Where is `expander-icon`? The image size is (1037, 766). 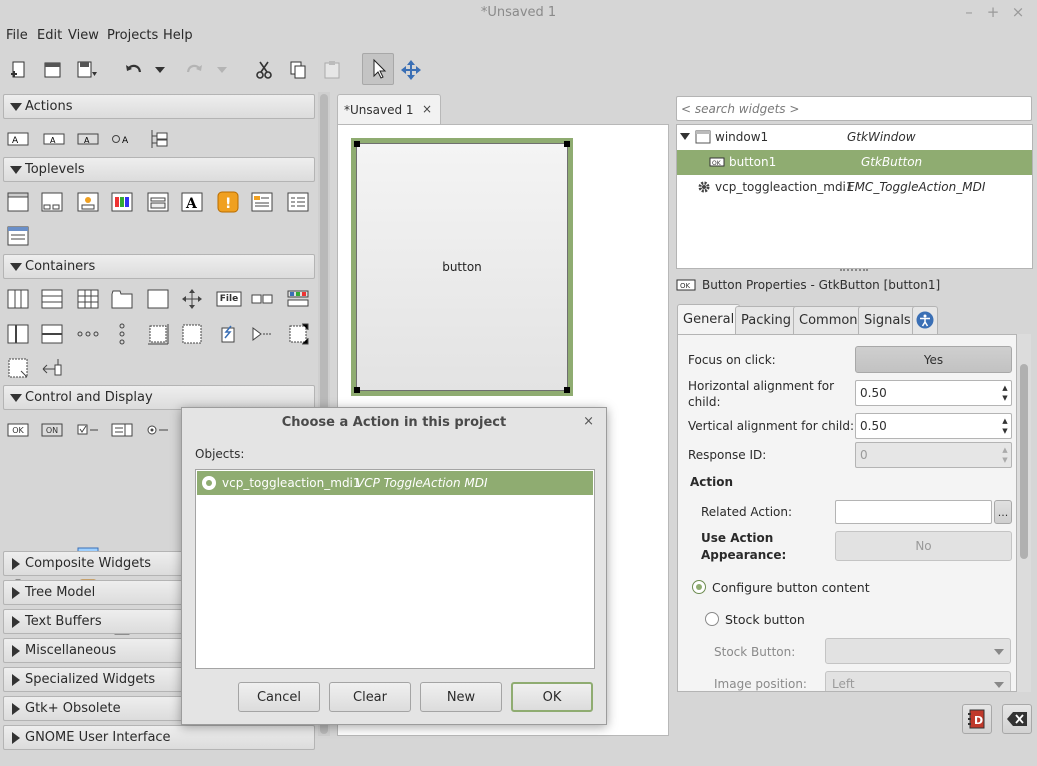 expander-icon is located at coordinates (262, 334).